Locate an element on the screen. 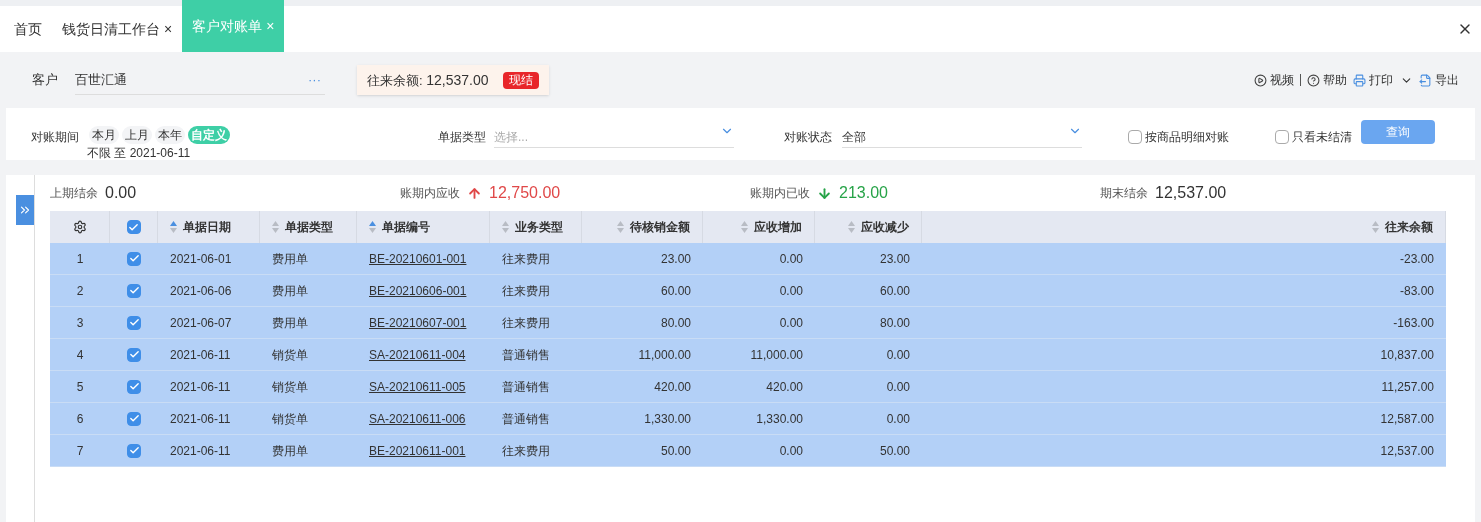  printer-icon is located at coordinates (1359, 80).